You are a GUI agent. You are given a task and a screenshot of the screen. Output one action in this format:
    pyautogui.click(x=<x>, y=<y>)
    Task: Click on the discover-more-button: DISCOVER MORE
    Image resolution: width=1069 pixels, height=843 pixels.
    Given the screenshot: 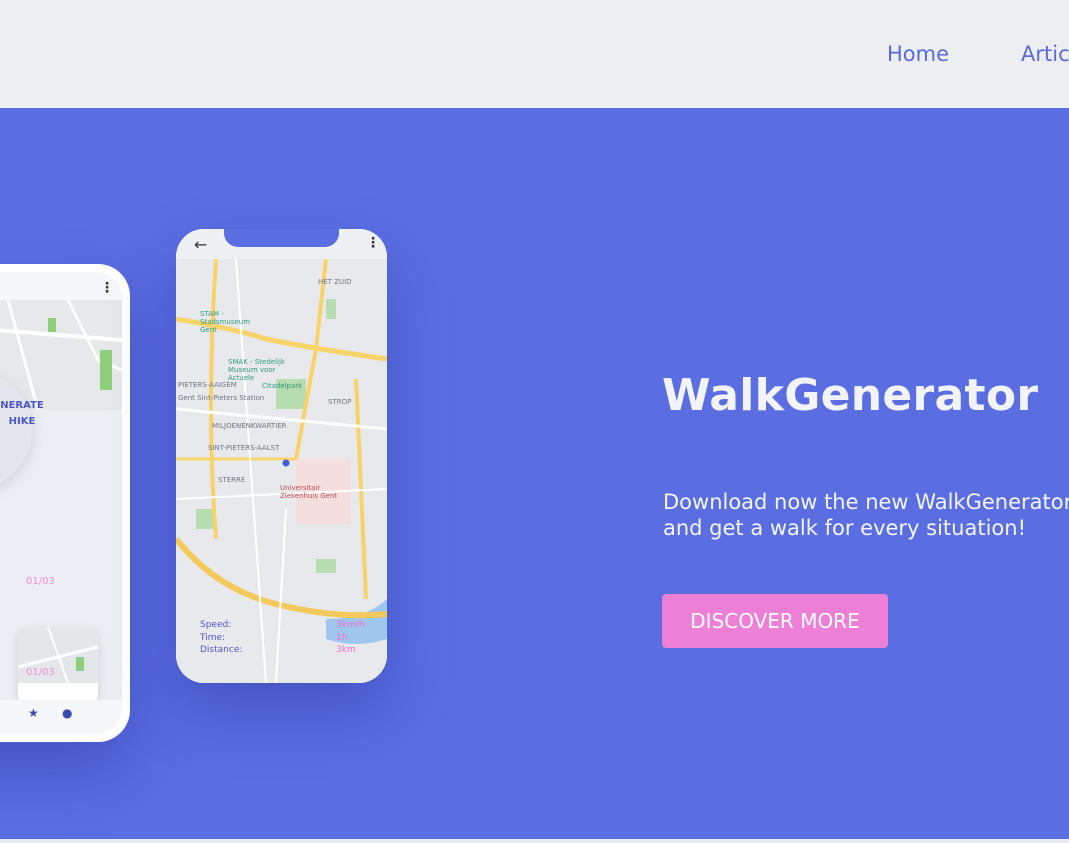 What is the action you would take?
    pyautogui.click(x=775, y=621)
    